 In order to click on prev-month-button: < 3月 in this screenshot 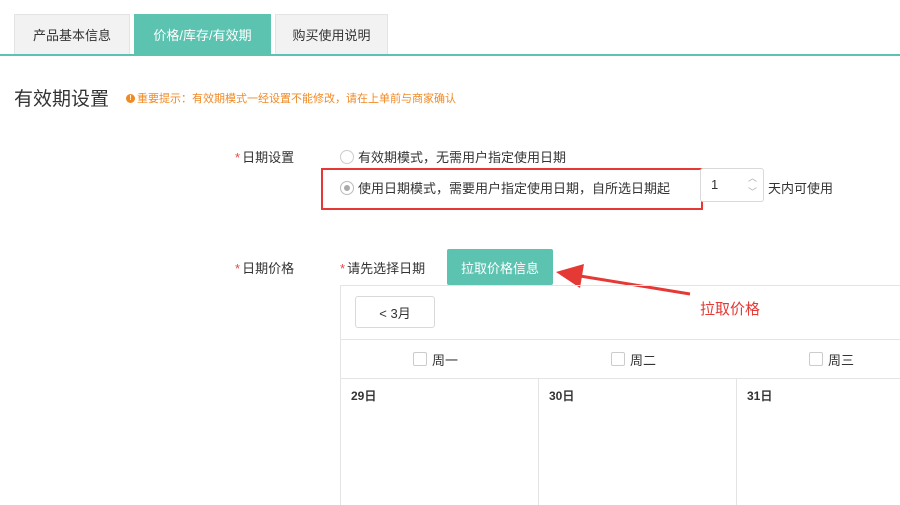, I will do `click(395, 312)`.